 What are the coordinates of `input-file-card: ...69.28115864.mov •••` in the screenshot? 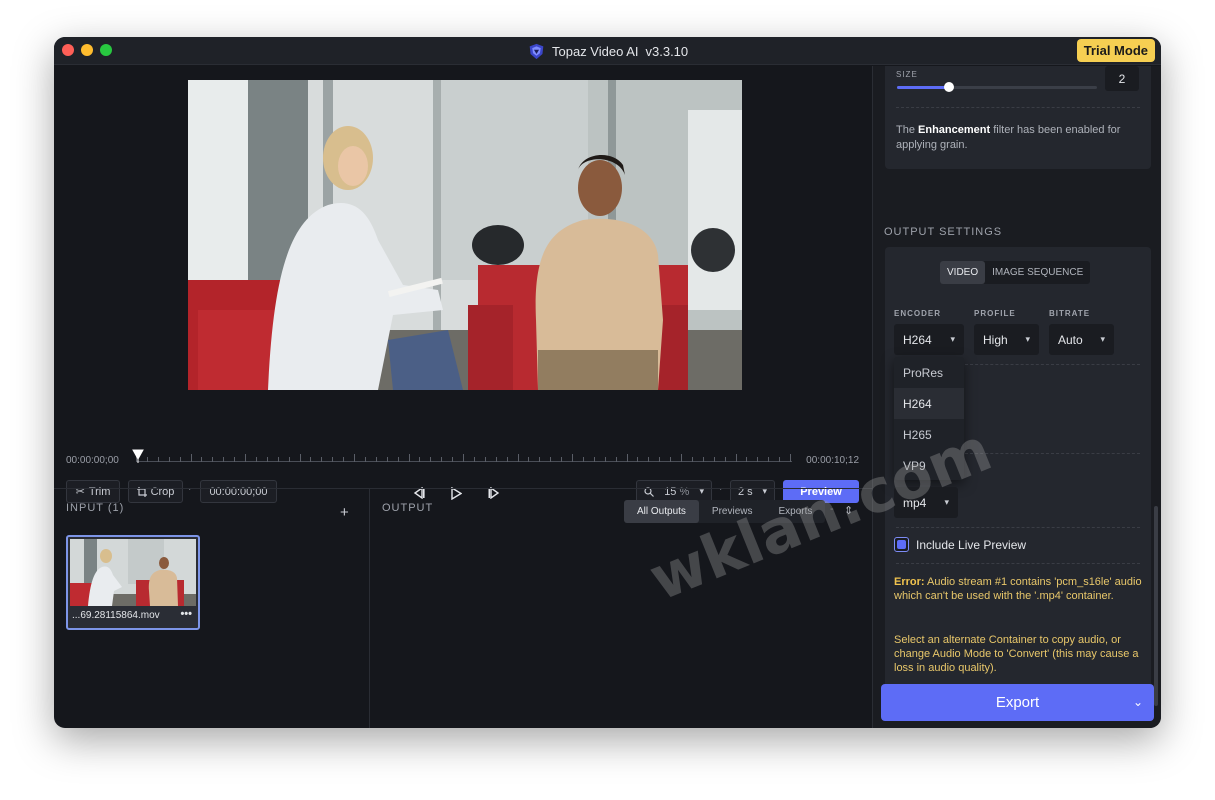 It's located at (133, 582).